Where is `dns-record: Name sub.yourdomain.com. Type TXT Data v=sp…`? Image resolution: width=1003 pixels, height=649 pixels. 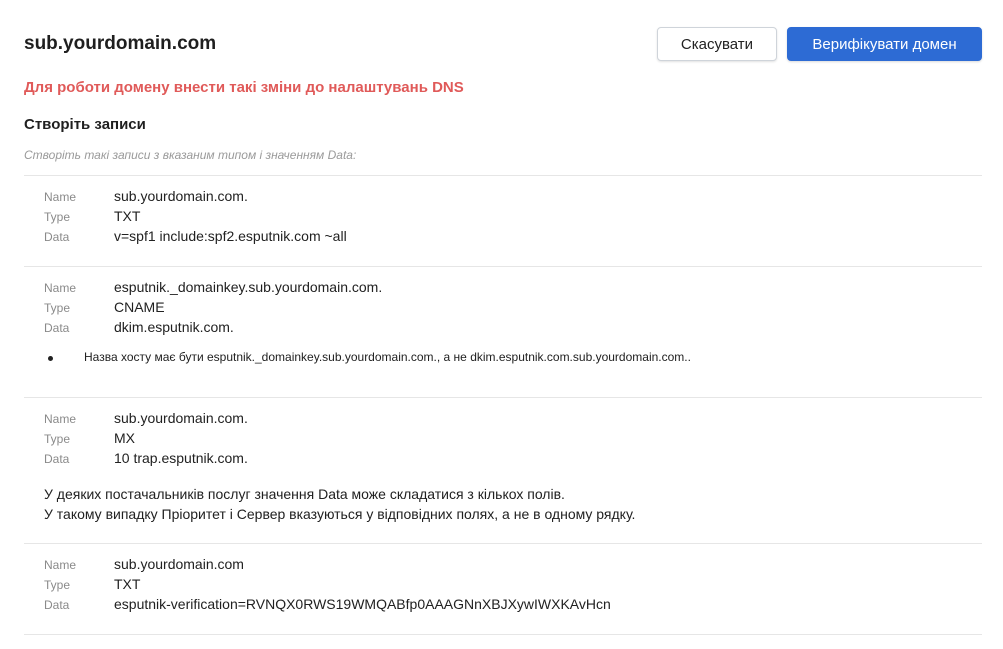
dns-record: Name sub.yourdomain.com. Type TXT Data v=sp… is located at coordinates (503, 221).